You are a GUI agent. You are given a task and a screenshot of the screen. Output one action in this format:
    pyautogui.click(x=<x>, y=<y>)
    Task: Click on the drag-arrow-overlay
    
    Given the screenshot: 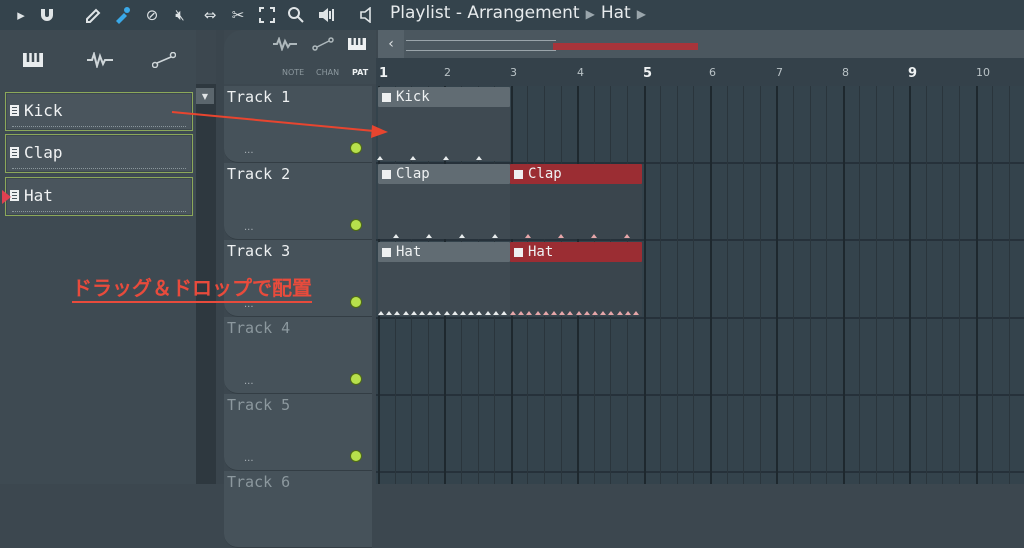 What is the action you would take?
    pyautogui.click(x=279, y=124)
    